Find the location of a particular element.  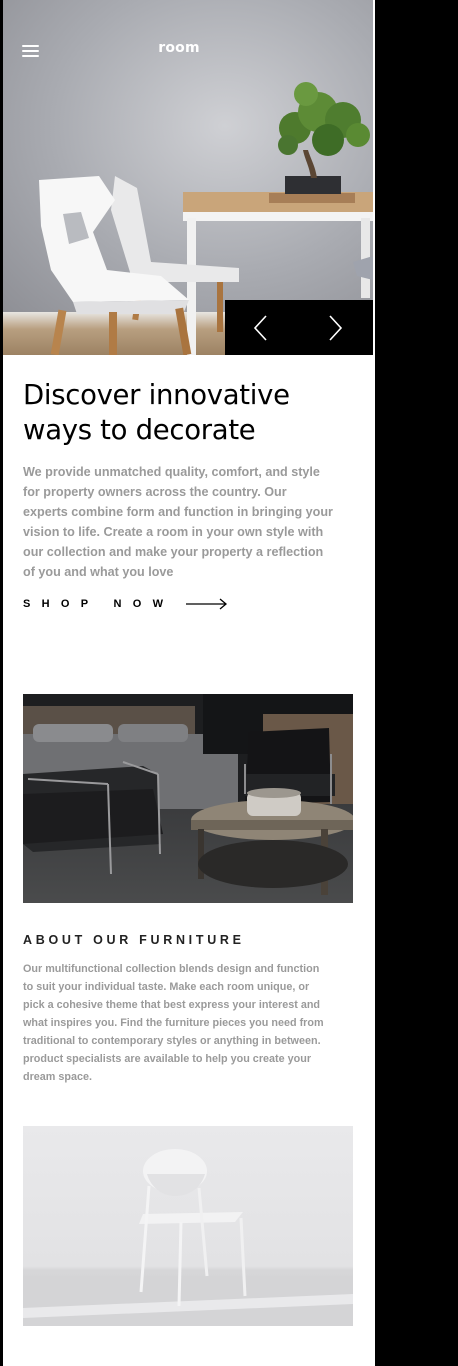

chevron-left-icon is located at coordinates (260, 328).